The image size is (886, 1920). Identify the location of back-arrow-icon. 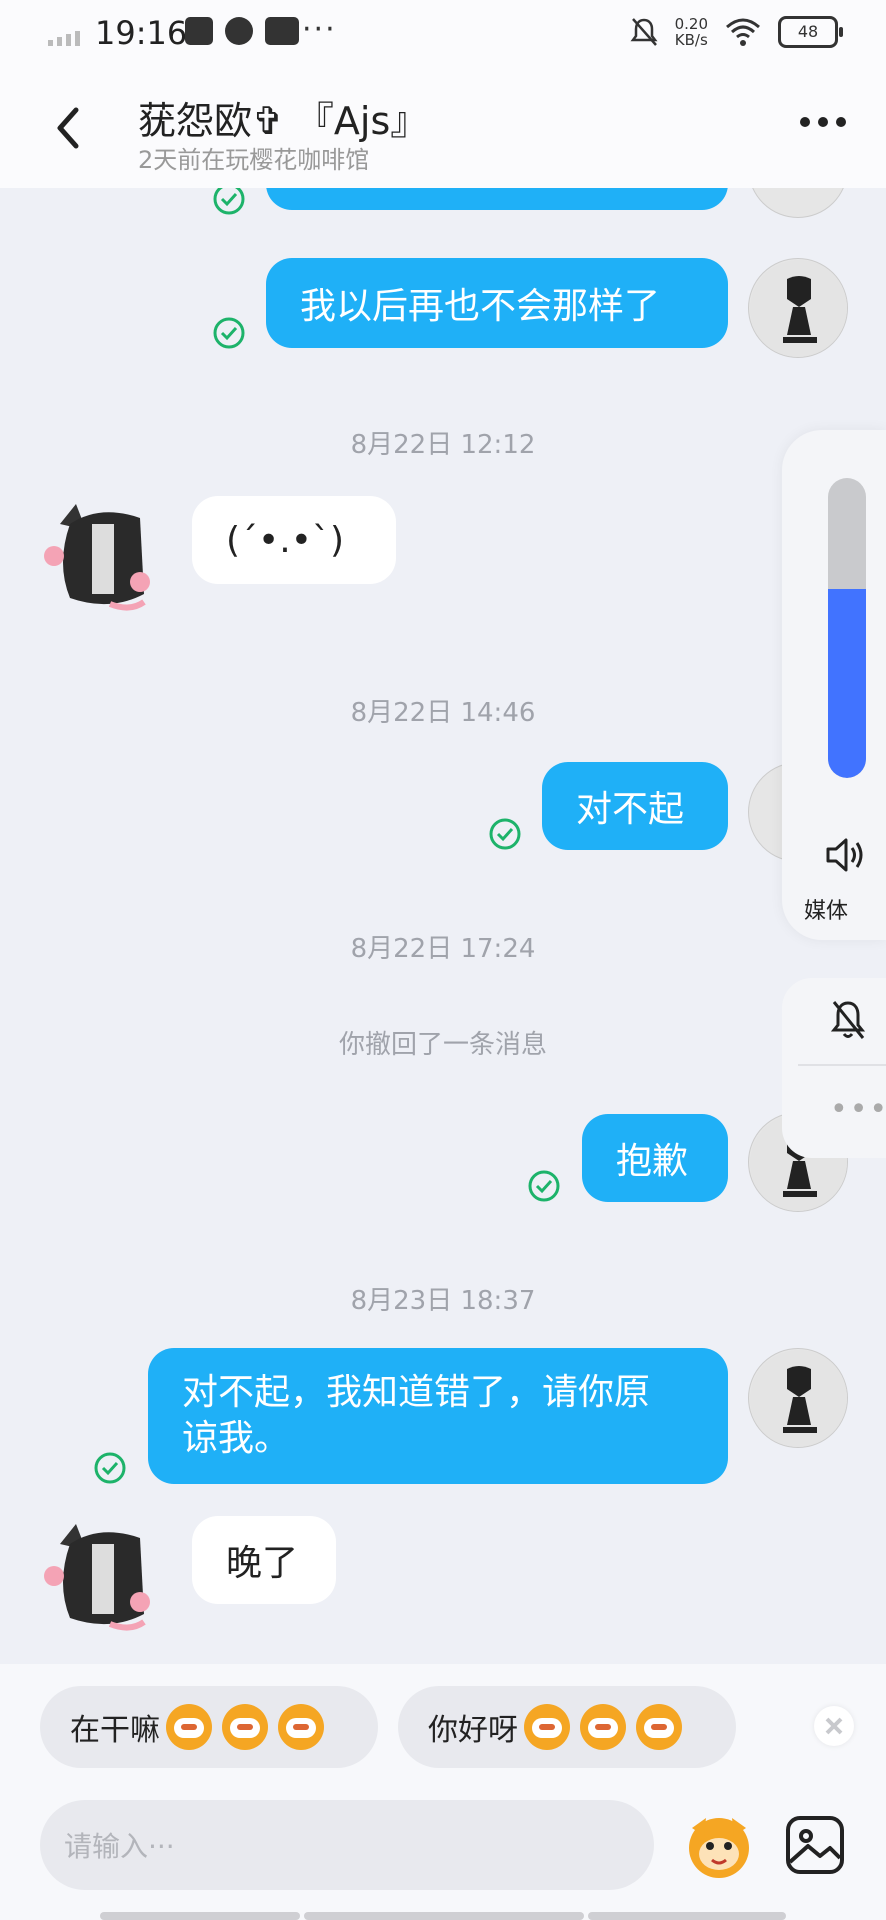
(68, 128).